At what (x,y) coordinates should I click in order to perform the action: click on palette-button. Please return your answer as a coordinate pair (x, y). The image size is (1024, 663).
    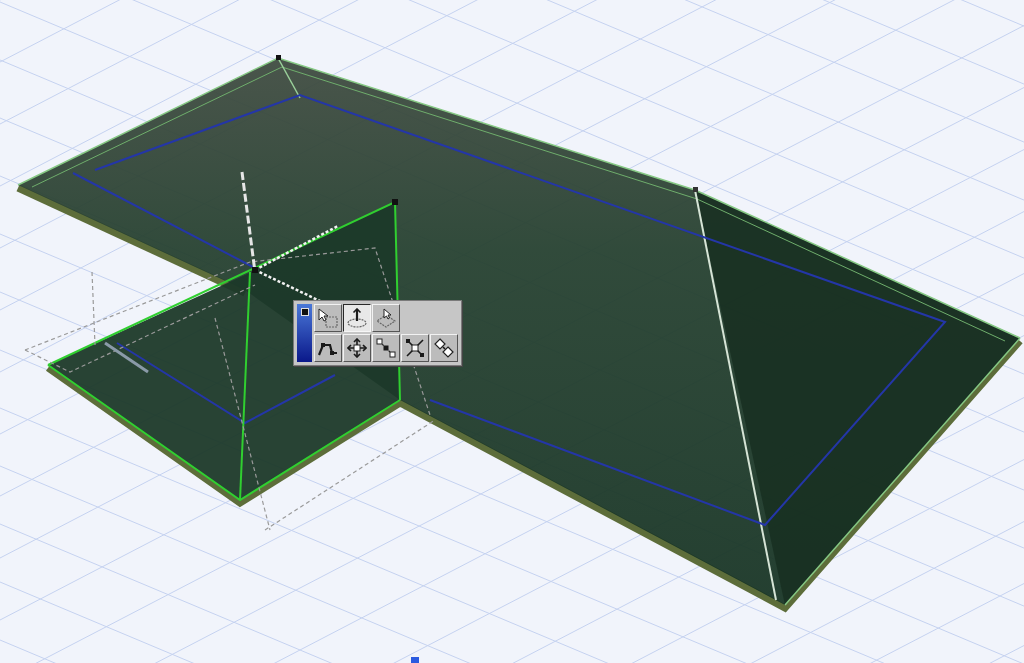
    Looking at the image, I should click on (357, 318).